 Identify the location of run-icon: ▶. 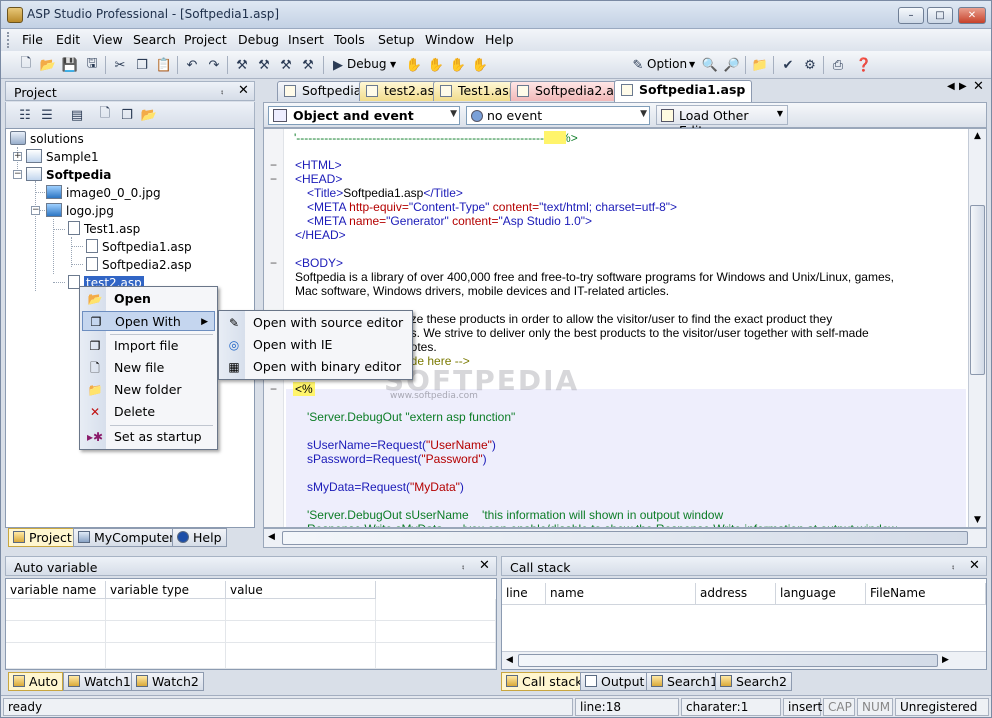
(338, 65).